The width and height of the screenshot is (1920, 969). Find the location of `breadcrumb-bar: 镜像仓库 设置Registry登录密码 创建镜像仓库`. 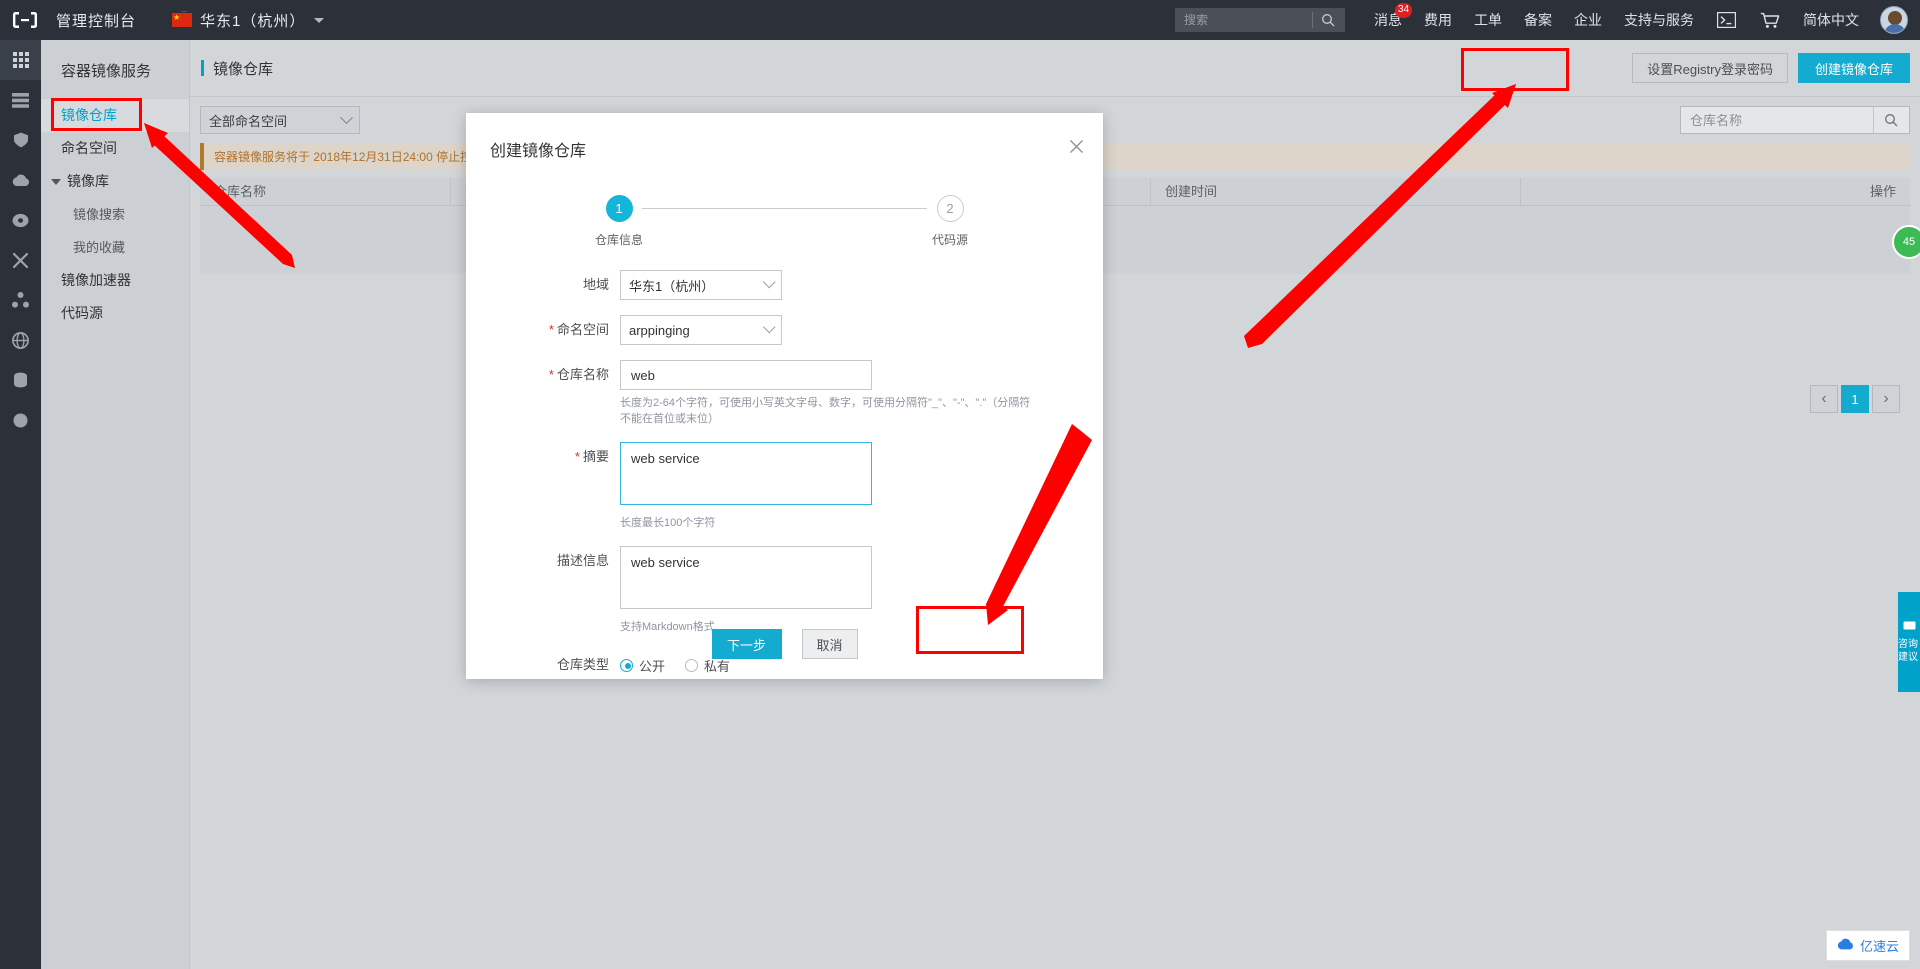

breadcrumb-bar: 镜像仓库 设置Registry登录密码 创建镜像仓库 is located at coordinates (1055, 68).